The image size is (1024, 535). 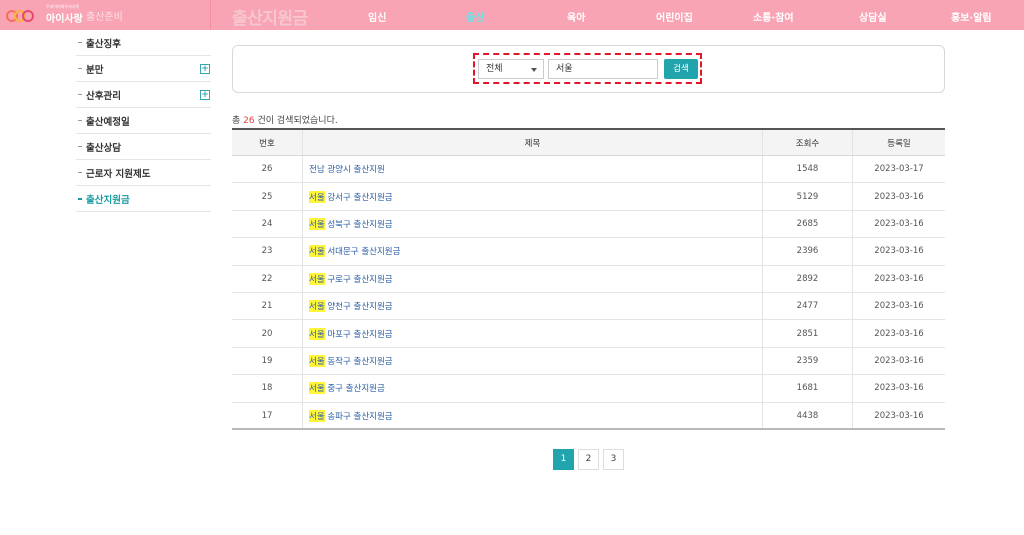 I want to click on sidebar-item-label: 출산예정일, so click(x=108, y=122).